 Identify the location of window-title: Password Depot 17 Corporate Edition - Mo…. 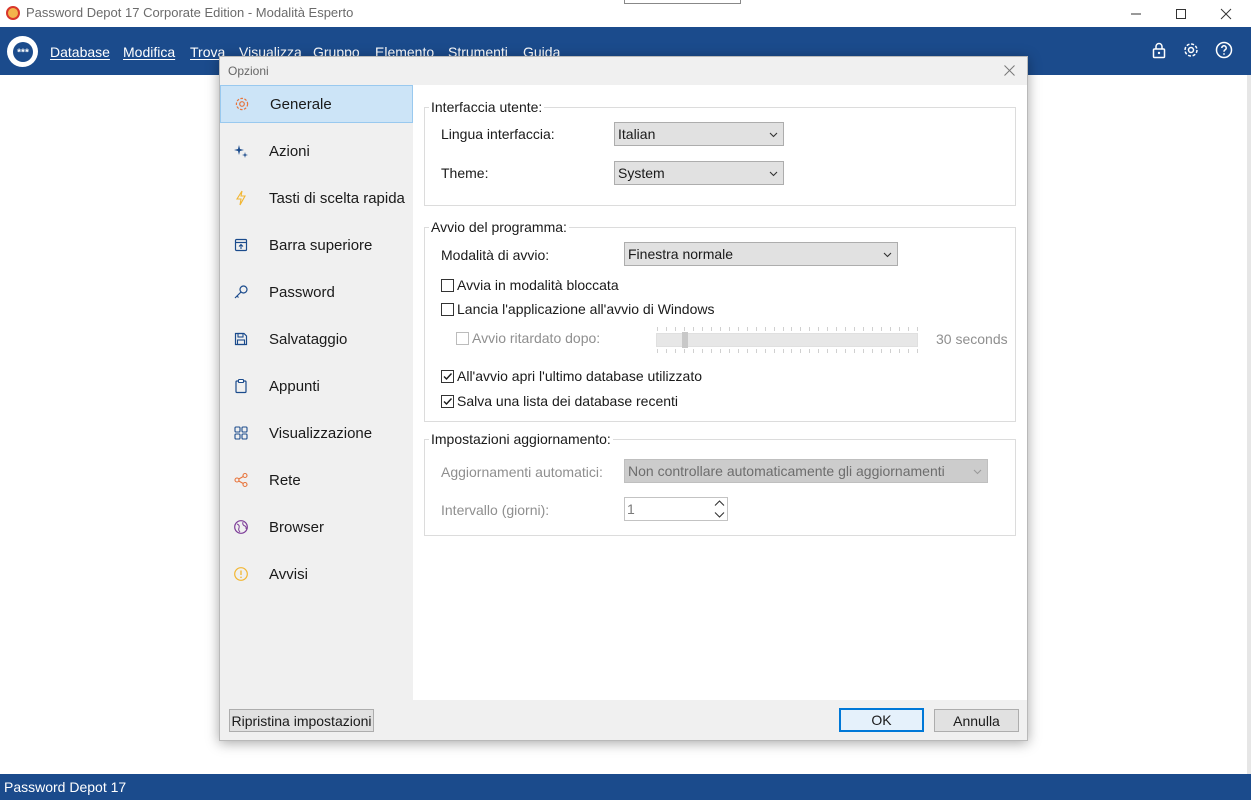
(190, 12).